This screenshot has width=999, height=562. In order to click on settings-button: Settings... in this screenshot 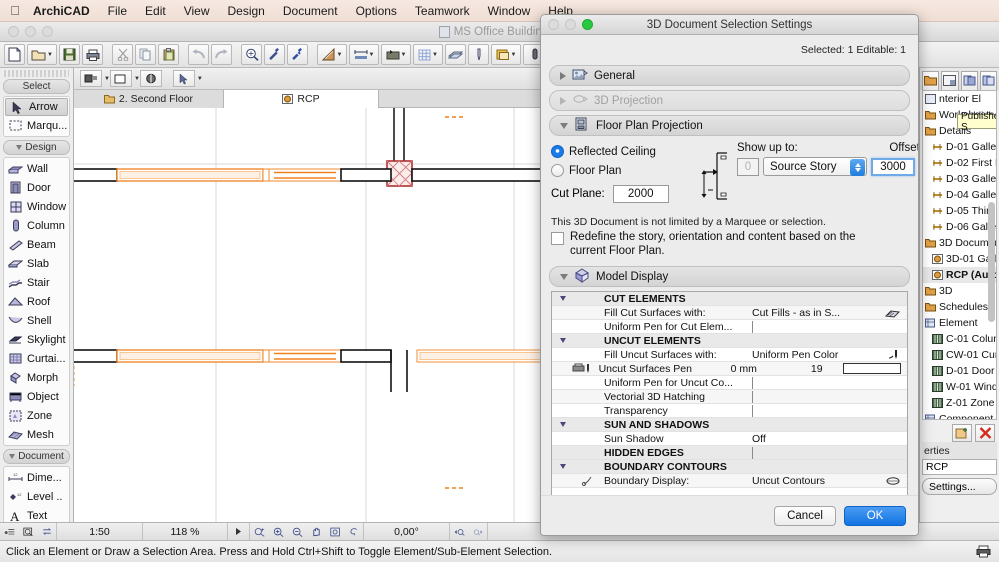, I will do `click(959, 486)`.